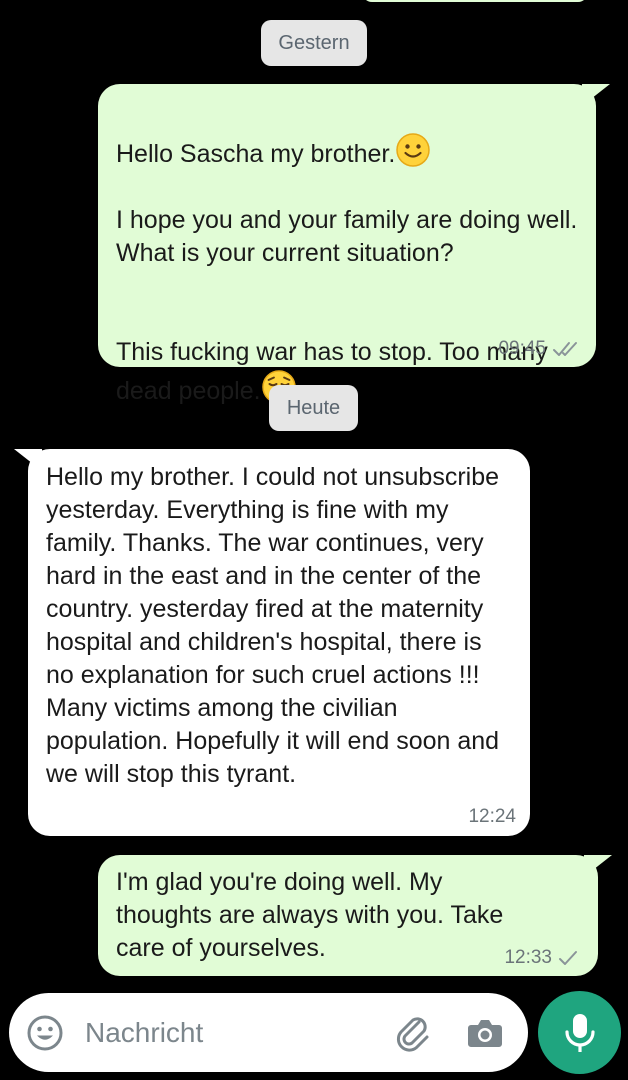 The height and width of the screenshot is (1080, 628). I want to click on emoji-icon, so click(45, 1033).